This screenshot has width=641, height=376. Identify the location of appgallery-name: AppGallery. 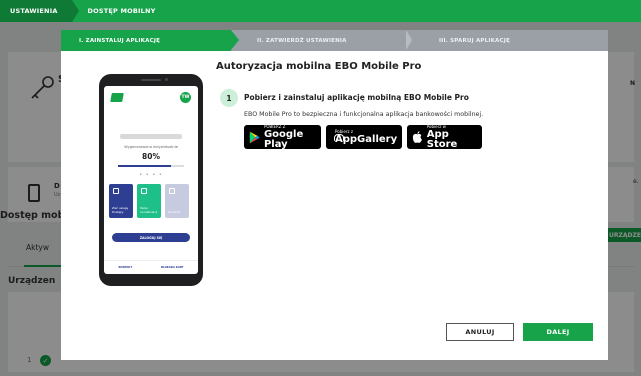
(366, 139).